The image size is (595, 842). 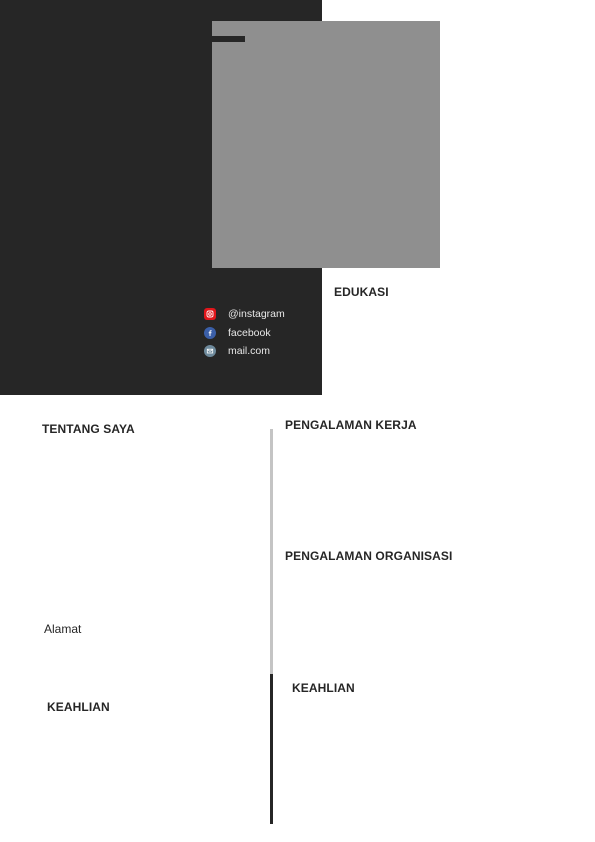 What do you see at coordinates (361, 292) in the screenshot?
I see `heading-edukasi: EDUKASI` at bounding box center [361, 292].